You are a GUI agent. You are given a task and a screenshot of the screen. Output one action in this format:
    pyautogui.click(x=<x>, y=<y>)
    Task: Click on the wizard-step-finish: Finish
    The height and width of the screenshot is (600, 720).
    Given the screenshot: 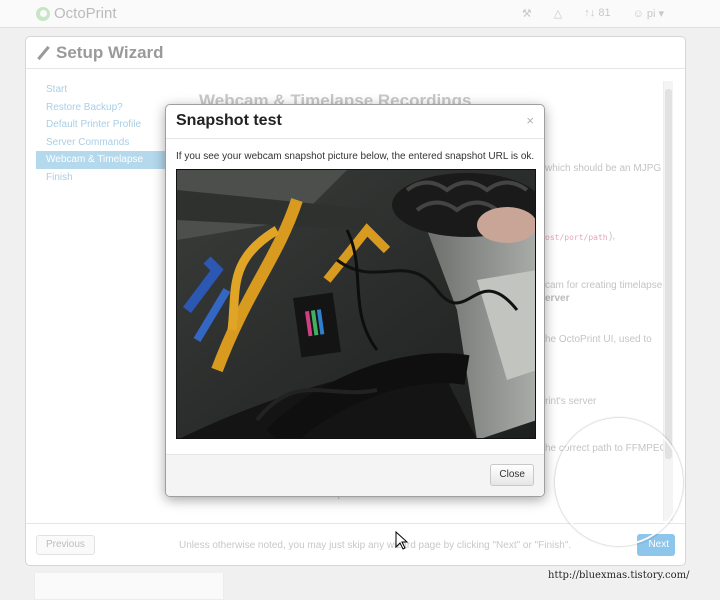 What is the action you would take?
    pyautogui.click(x=106, y=178)
    